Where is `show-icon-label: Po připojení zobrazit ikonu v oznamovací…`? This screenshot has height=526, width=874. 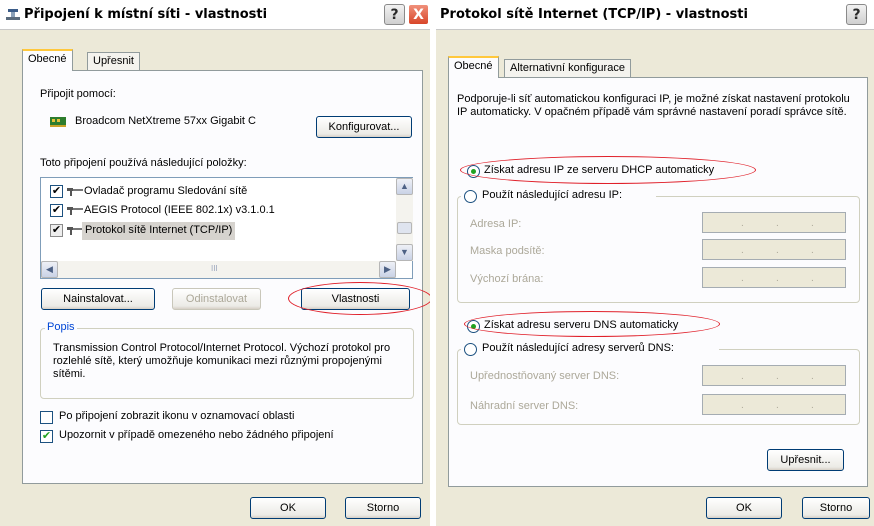 show-icon-label: Po připojení zobrazit ikonu v oznamovací… is located at coordinates (177, 416).